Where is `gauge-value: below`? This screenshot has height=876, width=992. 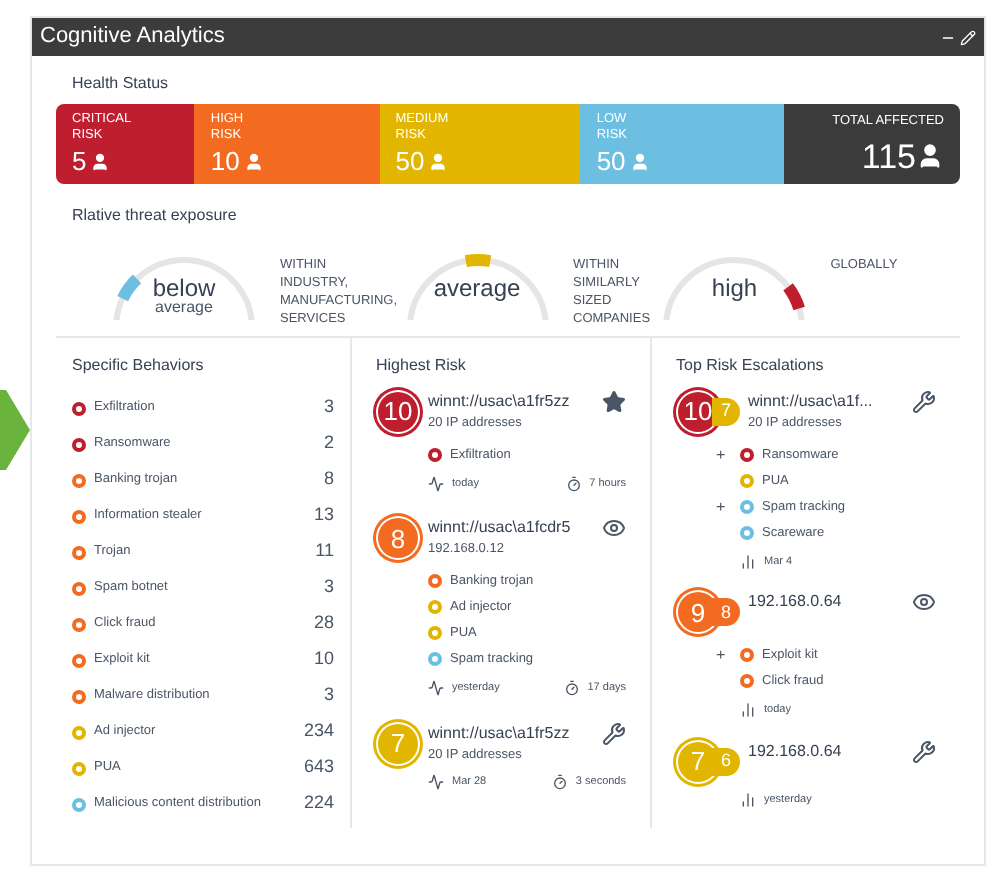 gauge-value: below is located at coordinates (184, 288).